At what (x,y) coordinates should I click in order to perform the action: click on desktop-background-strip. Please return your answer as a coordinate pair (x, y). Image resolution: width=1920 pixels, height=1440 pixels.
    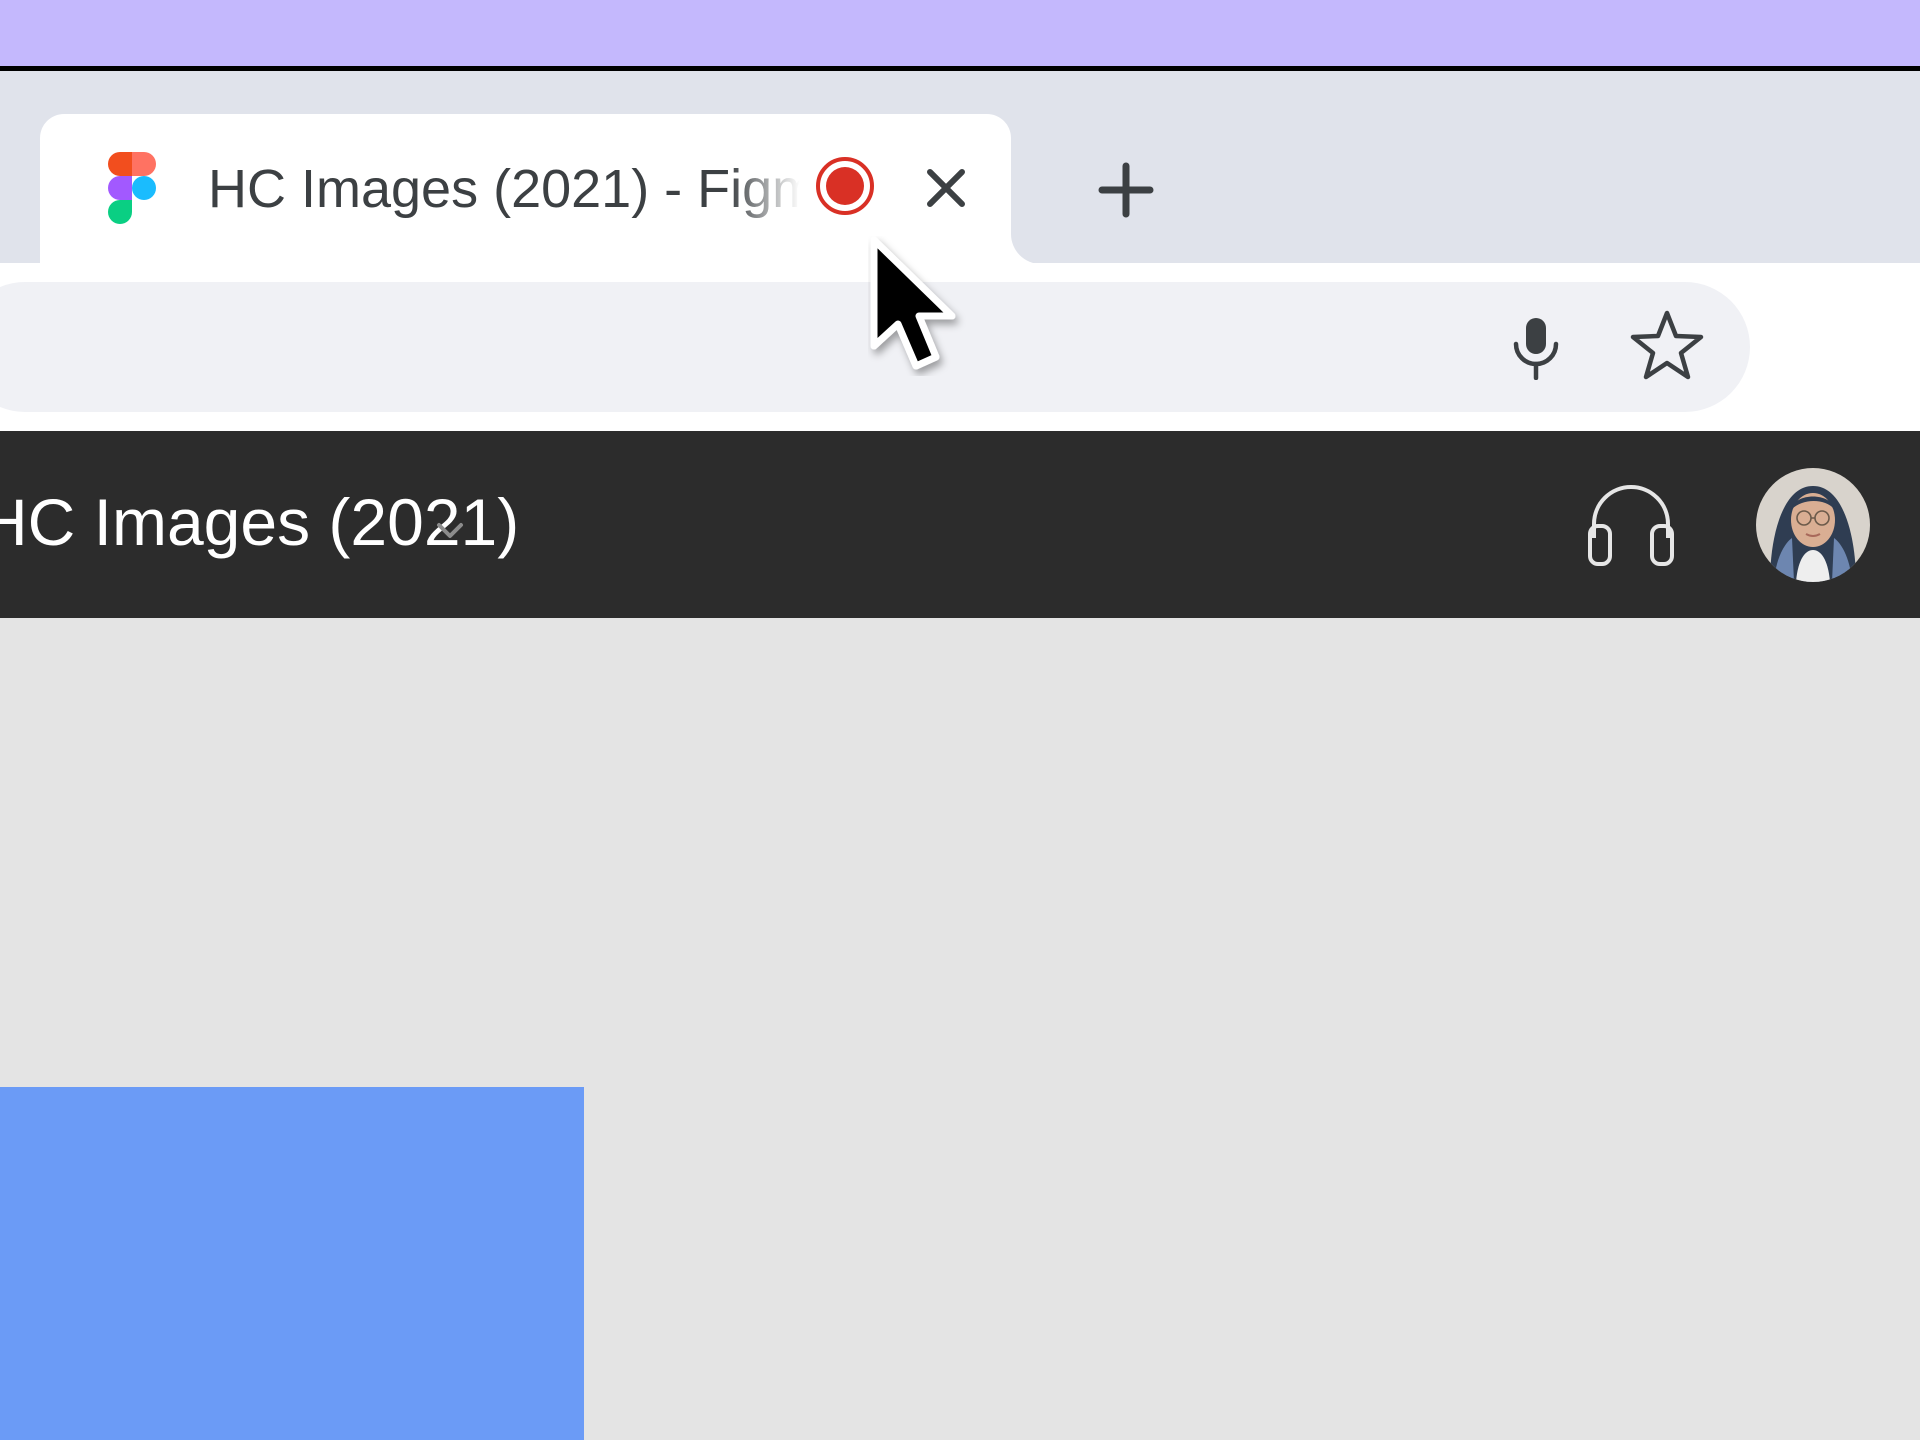
    Looking at the image, I should click on (960, 33).